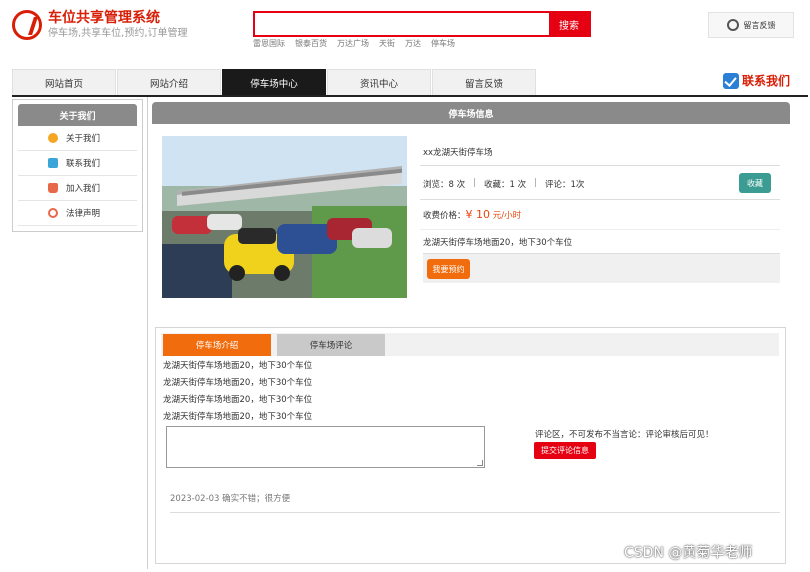 Image resolution: width=810 pixels, height=572 pixels. What do you see at coordinates (217, 345) in the screenshot?
I see `tab-intro: 停车场介绍` at bounding box center [217, 345].